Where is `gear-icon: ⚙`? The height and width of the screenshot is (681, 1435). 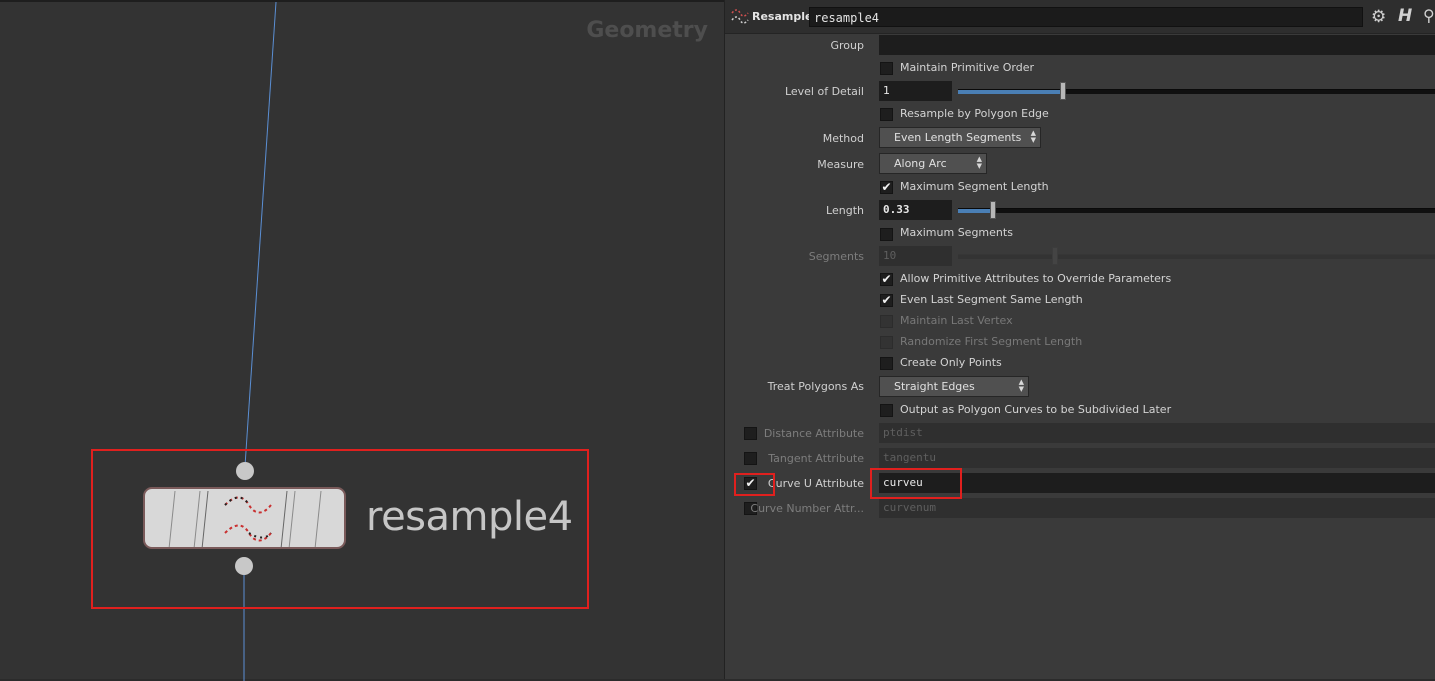
gear-icon: ⚙ is located at coordinates (1378, 17).